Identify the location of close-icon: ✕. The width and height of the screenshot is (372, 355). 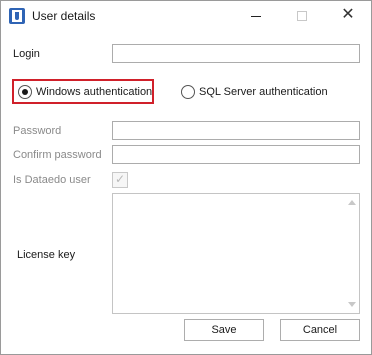
(348, 14).